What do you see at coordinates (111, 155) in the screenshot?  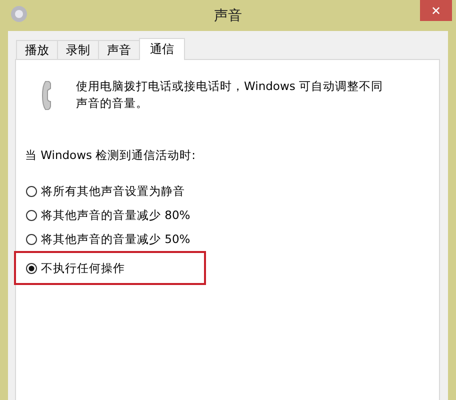 I see `prompt-text: 当 Windows 检测到通信活动时:` at bounding box center [111, 155].